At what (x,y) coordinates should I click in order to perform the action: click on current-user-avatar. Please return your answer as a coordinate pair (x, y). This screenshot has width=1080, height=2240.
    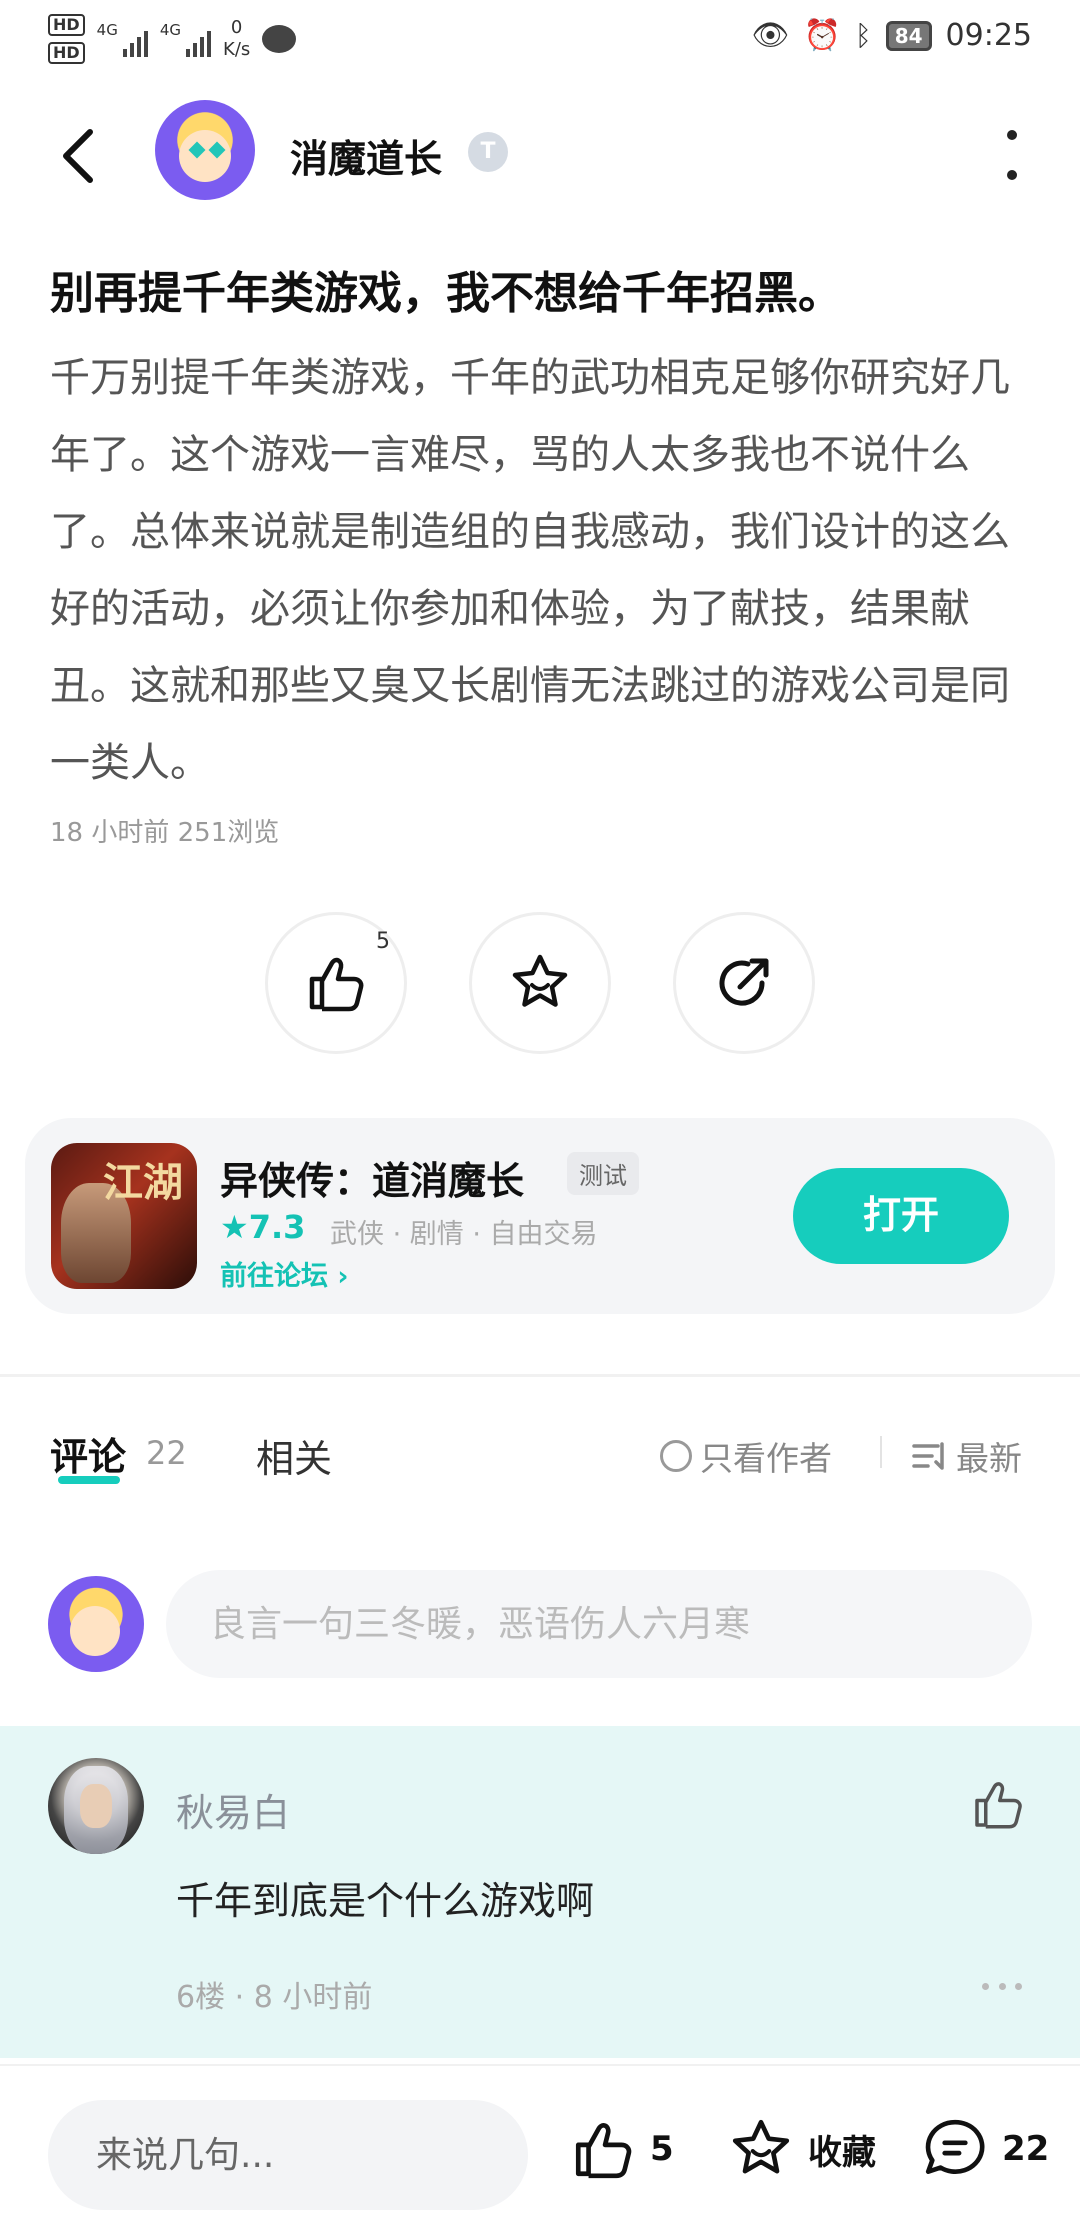
    Looking at the image, I should click on (96, 1624).